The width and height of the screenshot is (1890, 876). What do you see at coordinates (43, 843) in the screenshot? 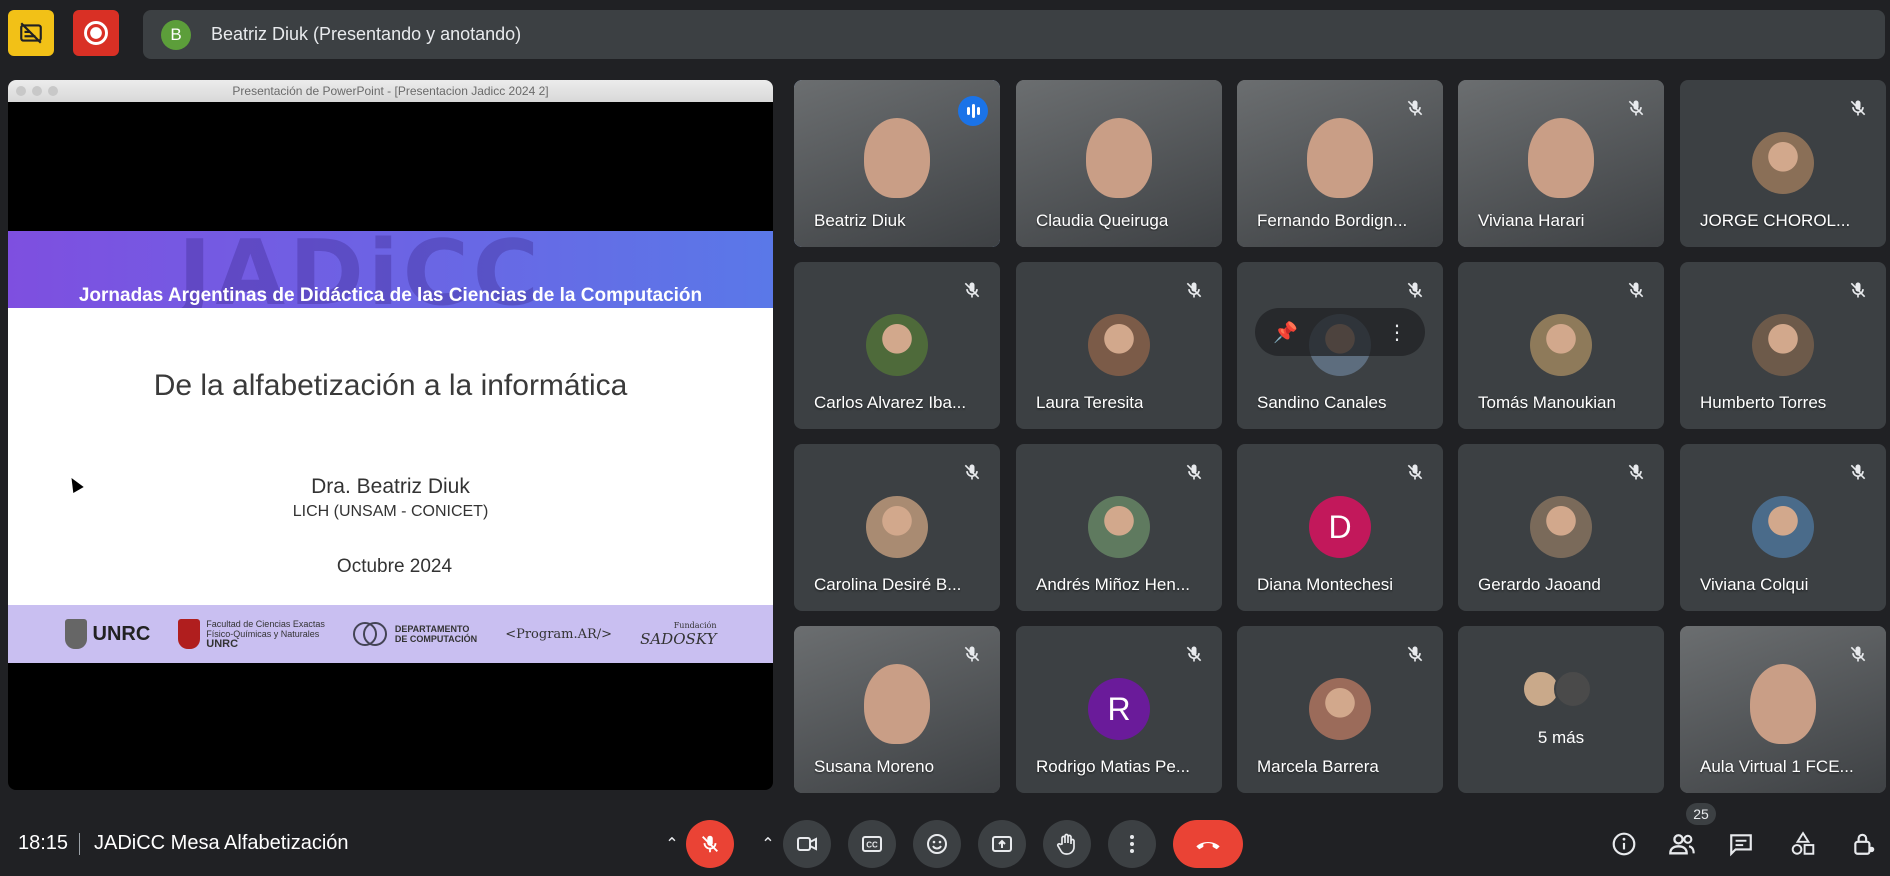
I see `clock: 18:15` at bounding box center [43, 843].